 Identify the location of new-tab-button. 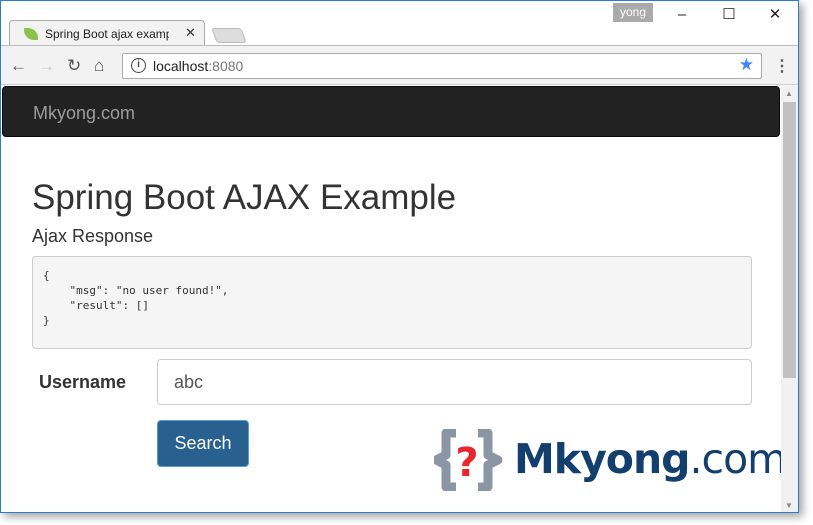
(229, 35).